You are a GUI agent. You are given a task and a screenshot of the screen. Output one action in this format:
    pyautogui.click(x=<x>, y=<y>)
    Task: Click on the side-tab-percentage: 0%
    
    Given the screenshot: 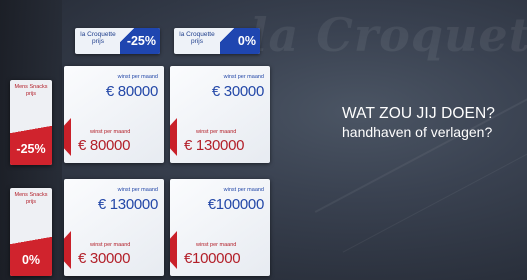 What is the action you would take?
    pyautogui.click(x=31, y=254)
    